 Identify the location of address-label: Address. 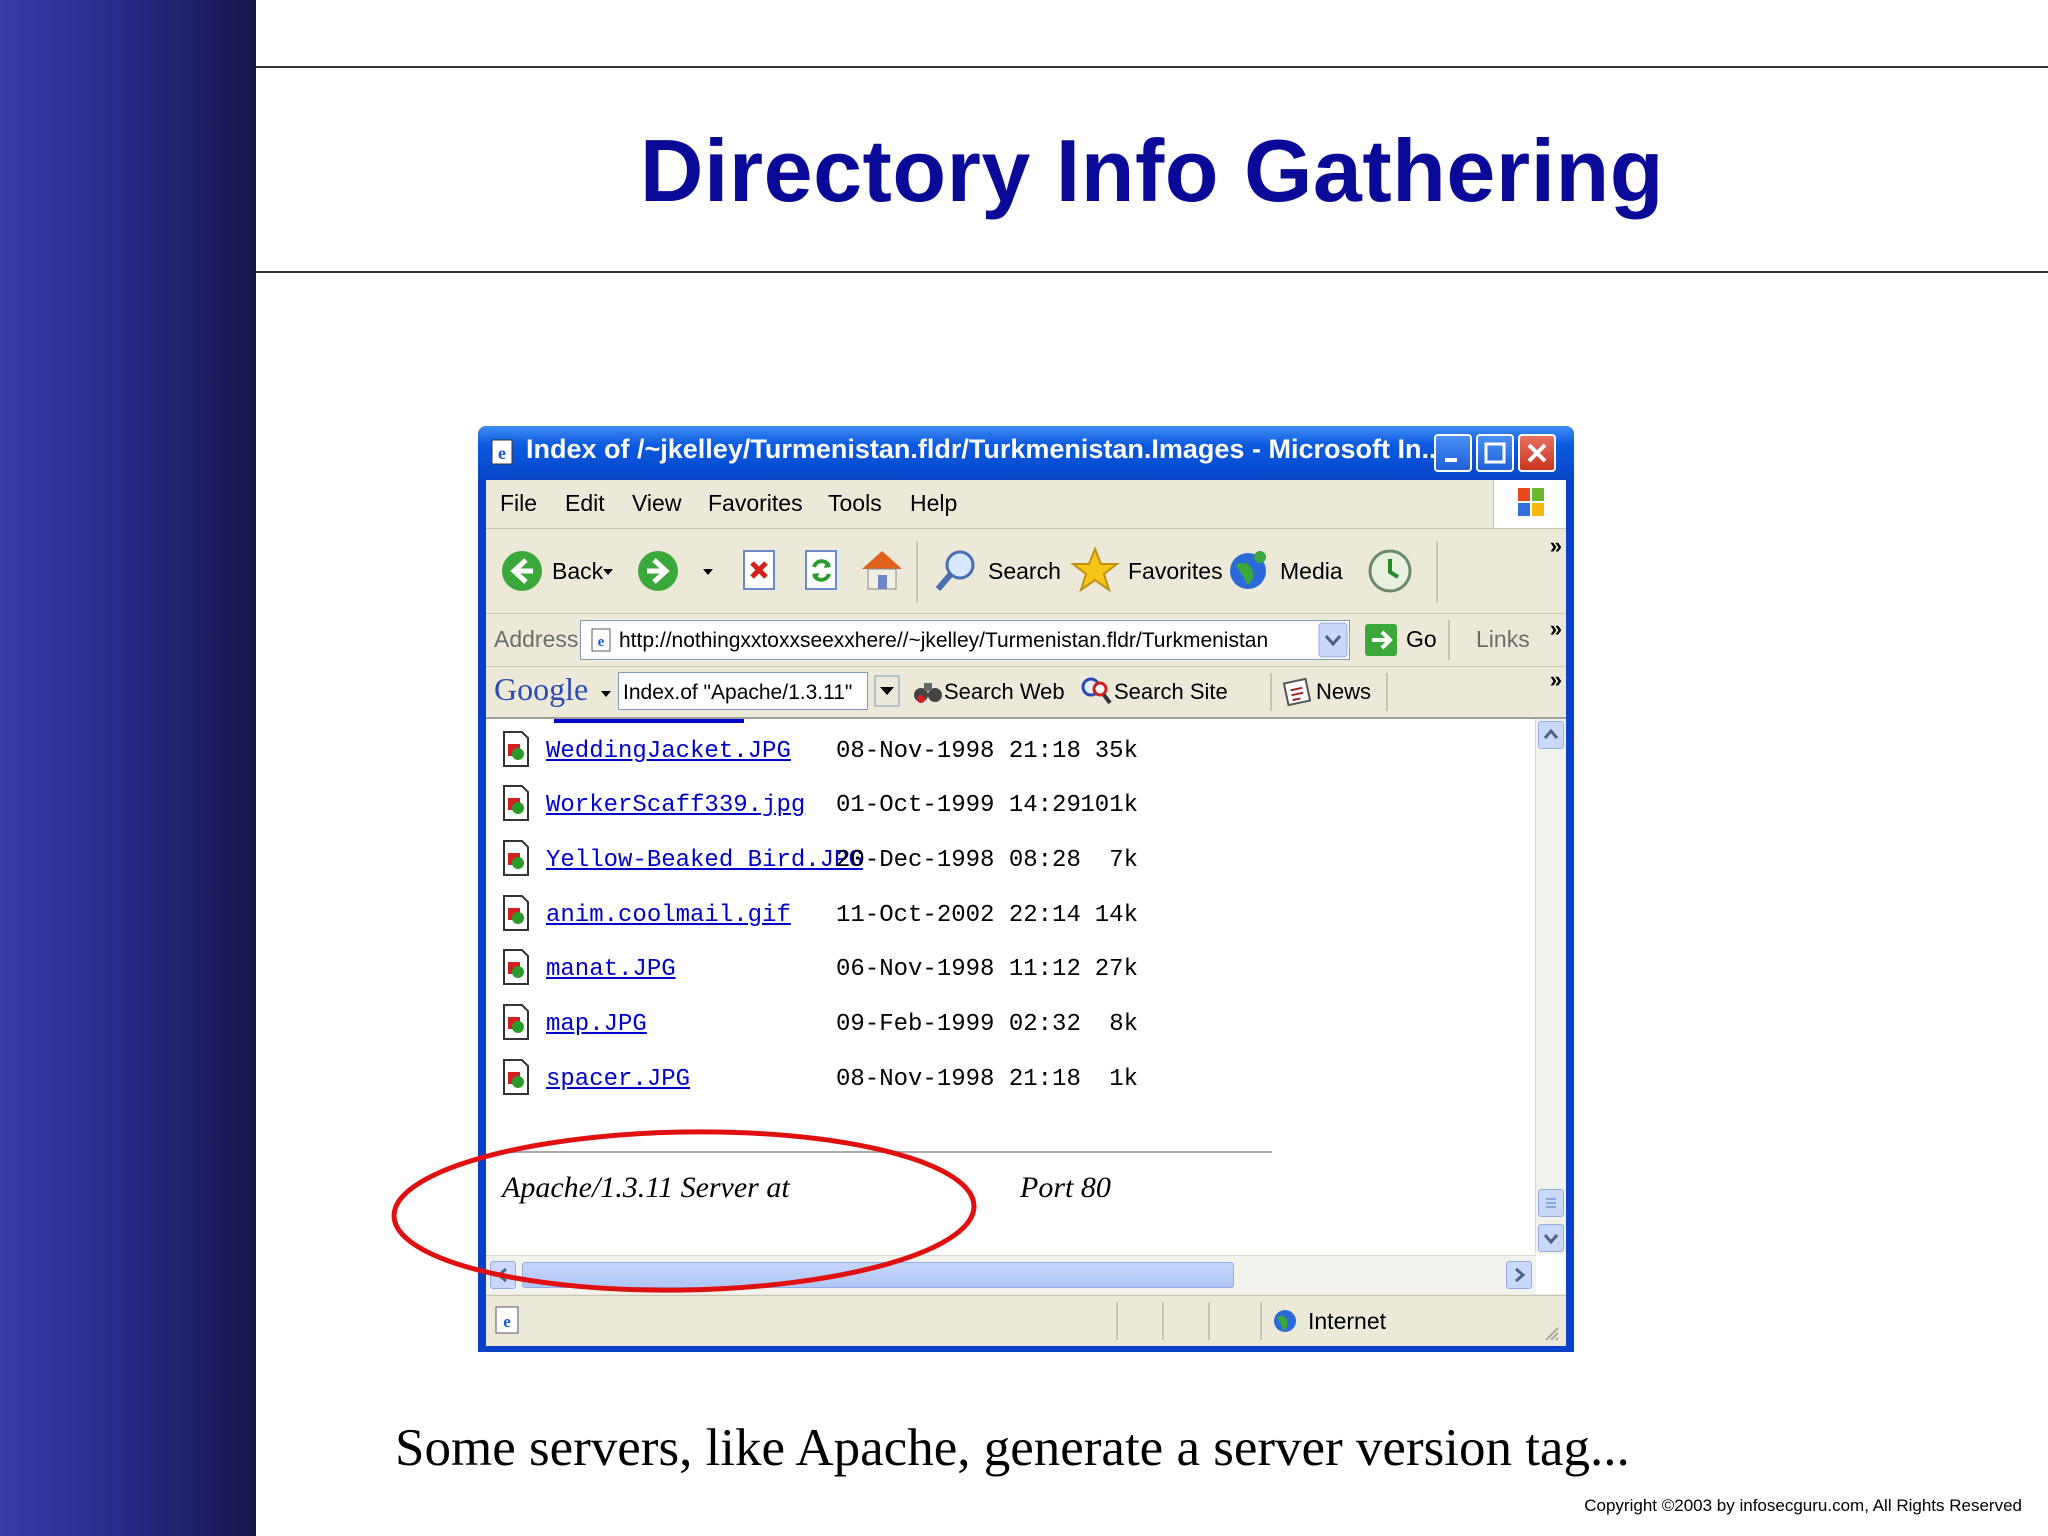
(536, 639).